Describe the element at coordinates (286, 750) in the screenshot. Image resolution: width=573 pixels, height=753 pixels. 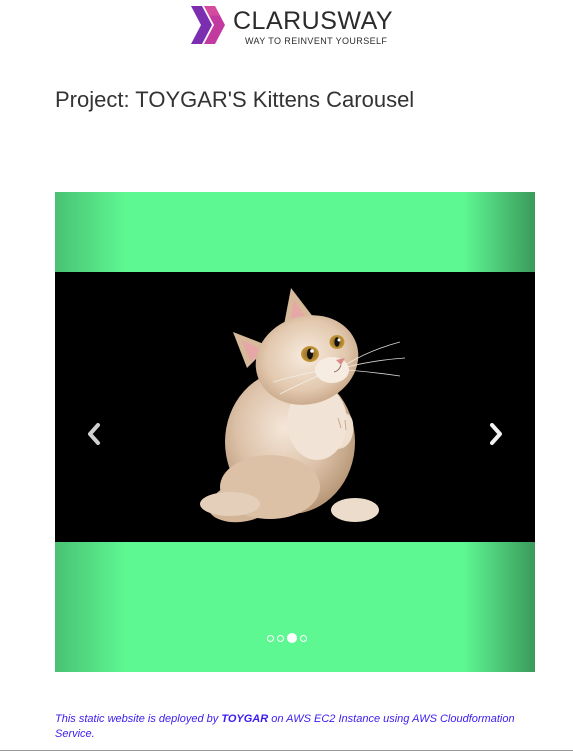
I see `bottom-divider` at that location.